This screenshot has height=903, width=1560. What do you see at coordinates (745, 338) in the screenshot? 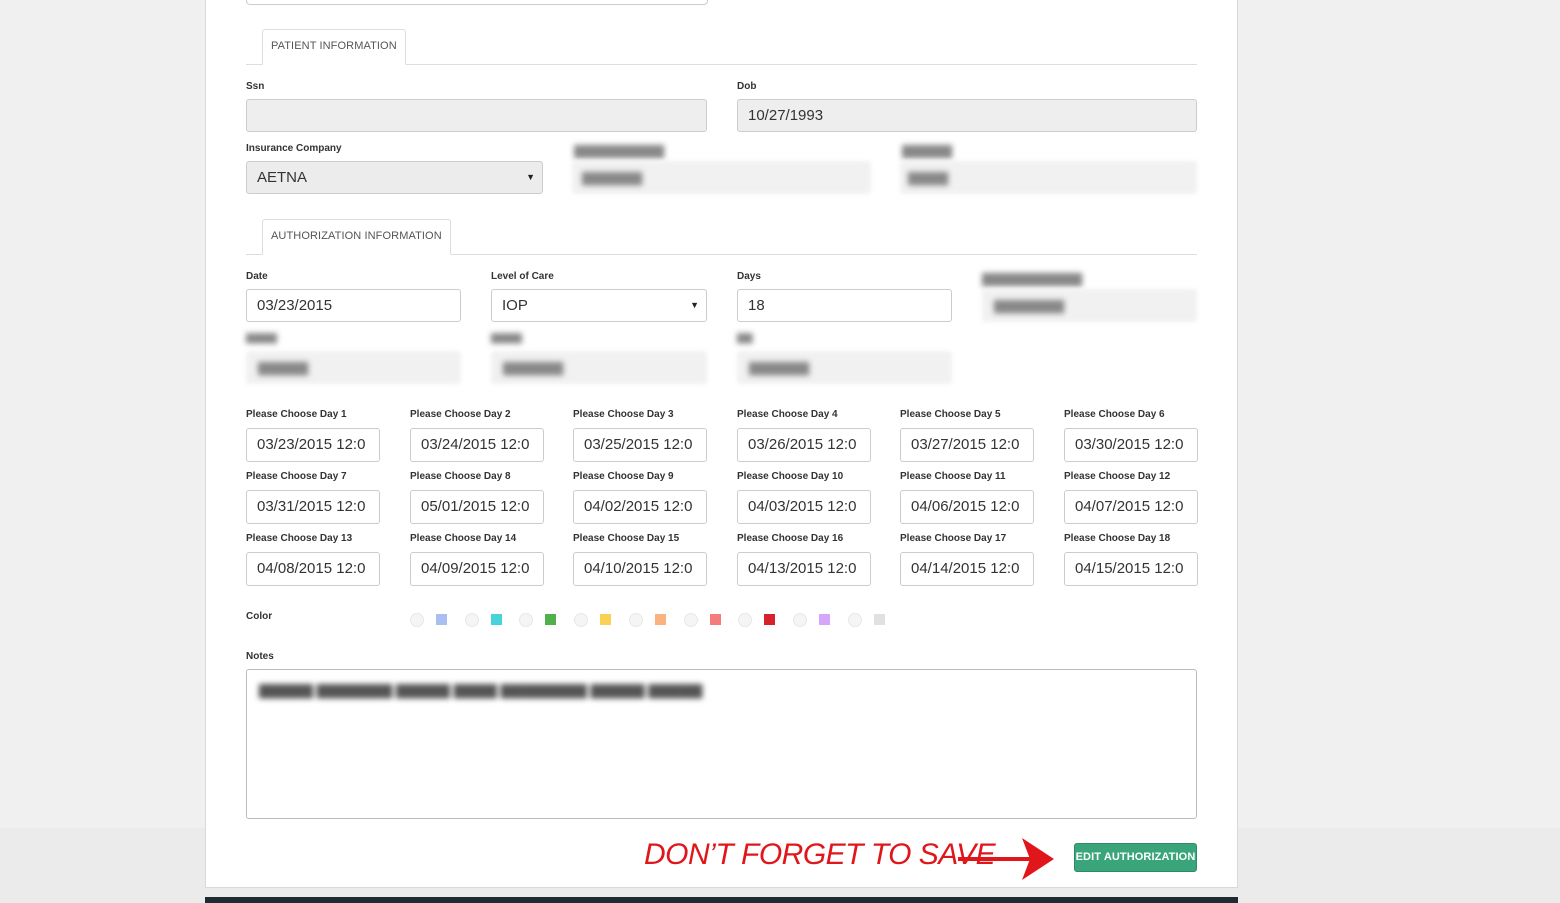
I see `redacted-label: ▇▇` at bounding box center [745, 338].